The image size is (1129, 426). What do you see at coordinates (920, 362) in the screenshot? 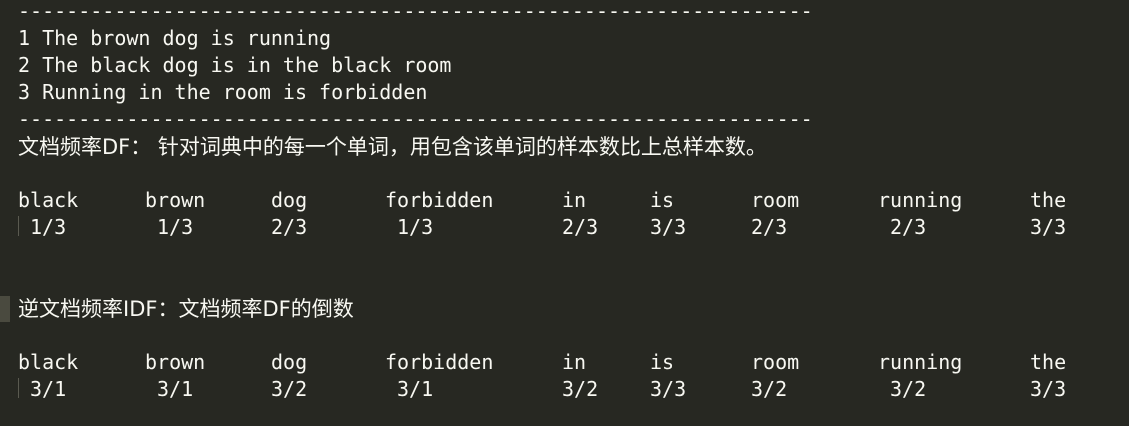
I see `idf-word-running: running` at bounding box center [920, 362].